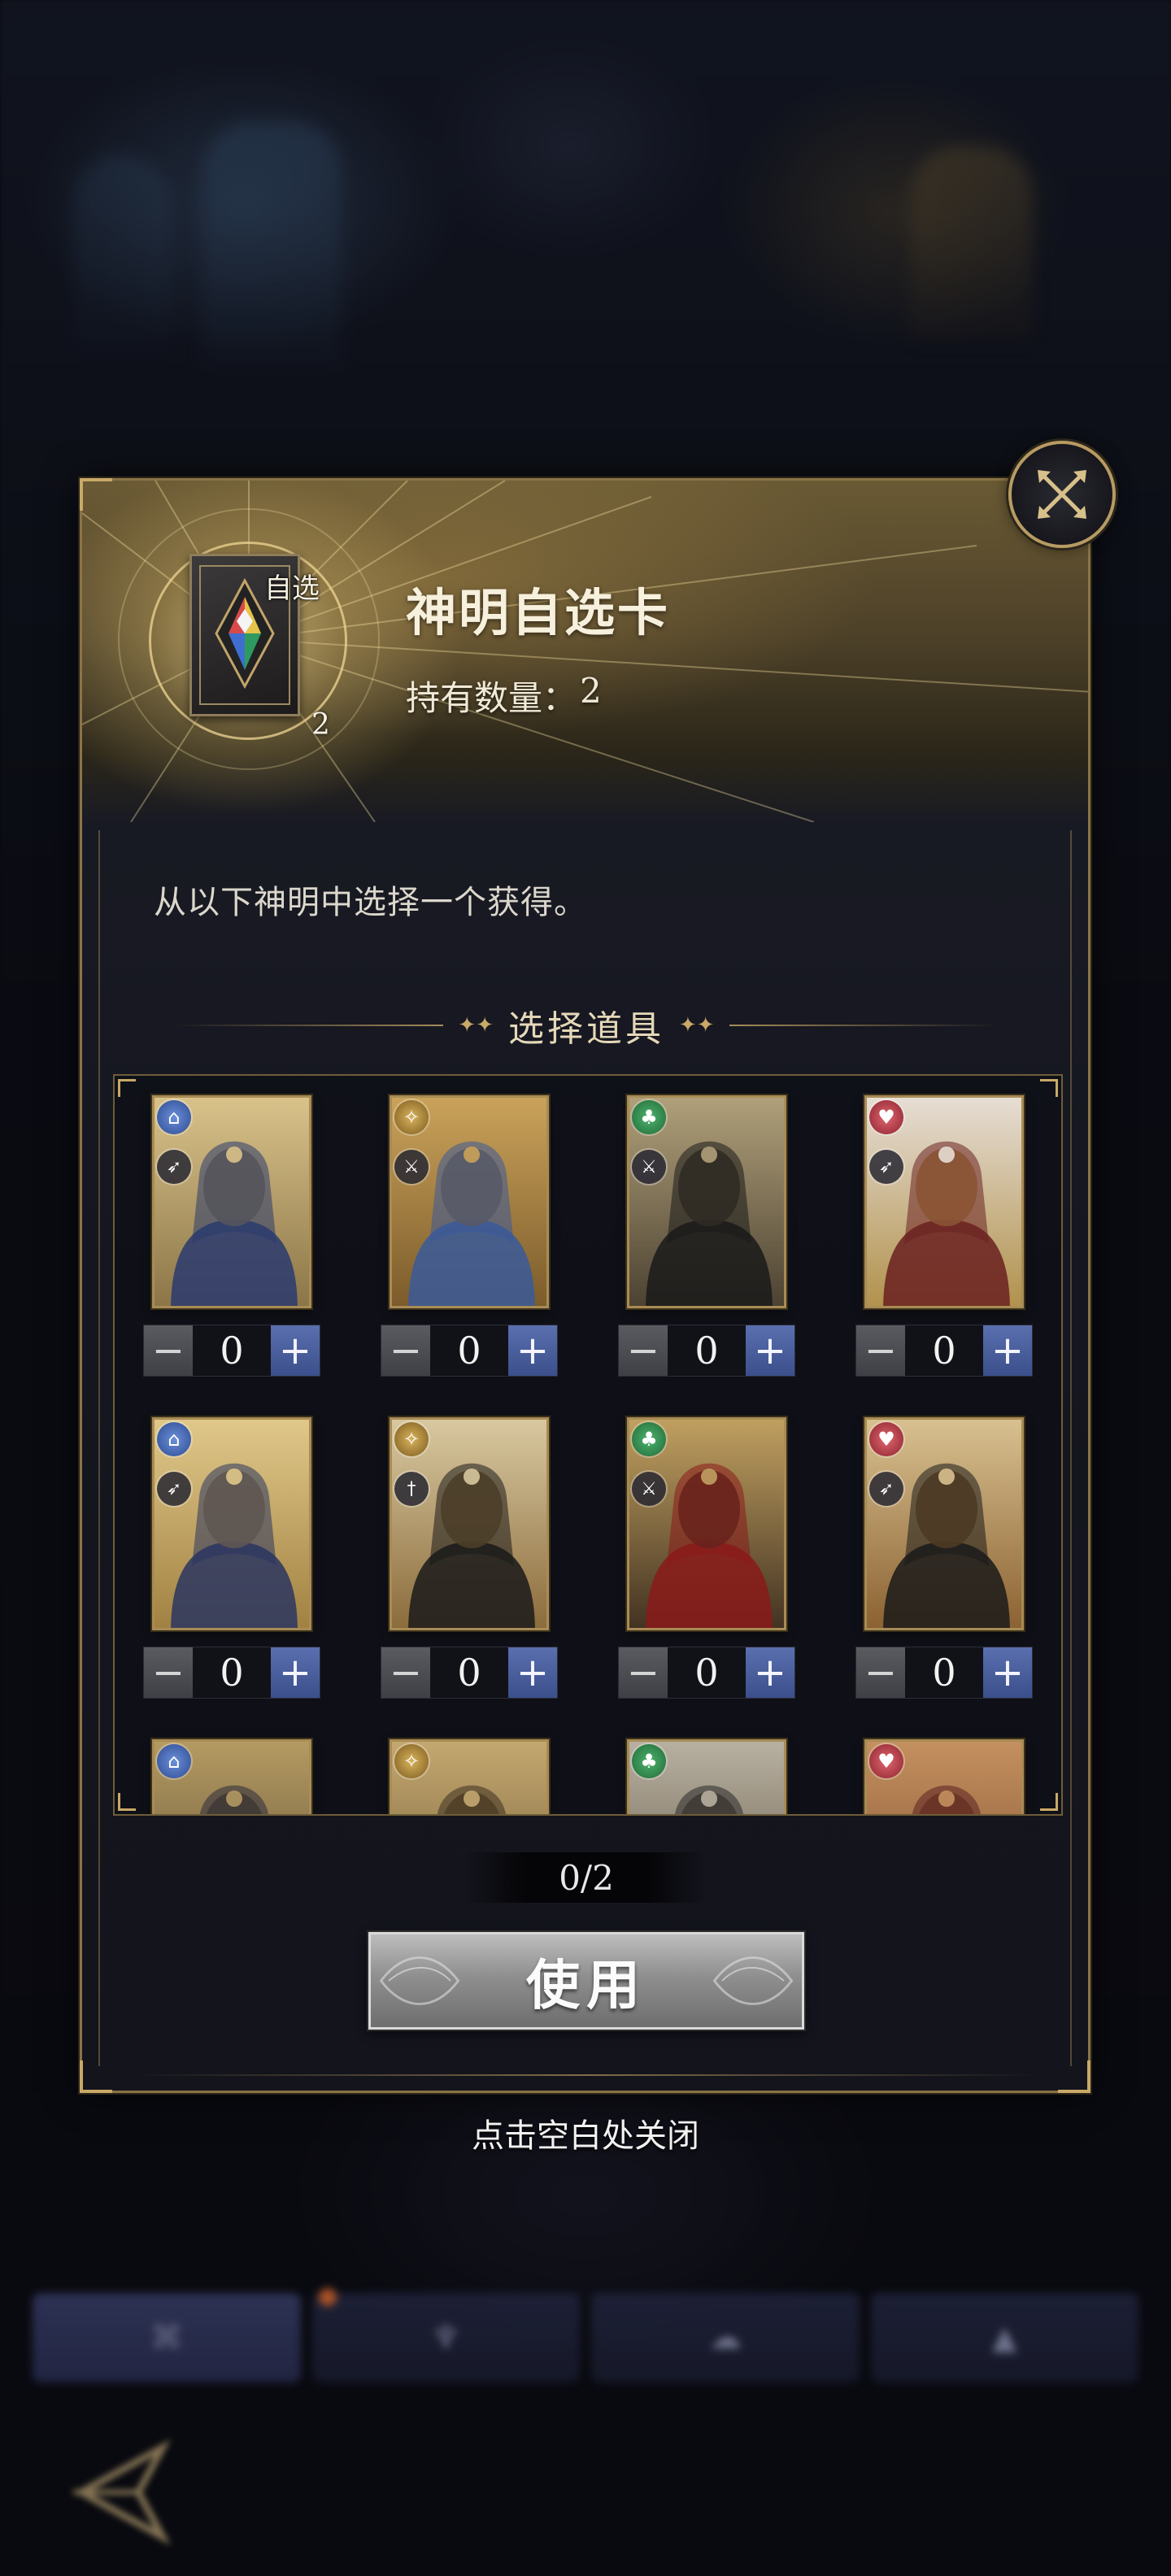 Image resolution: width=1171 pixels, height=2576 pixels. Describe the element at coordinates (1071, 1448) in the screenshot. I see `side-decoration` at that location.